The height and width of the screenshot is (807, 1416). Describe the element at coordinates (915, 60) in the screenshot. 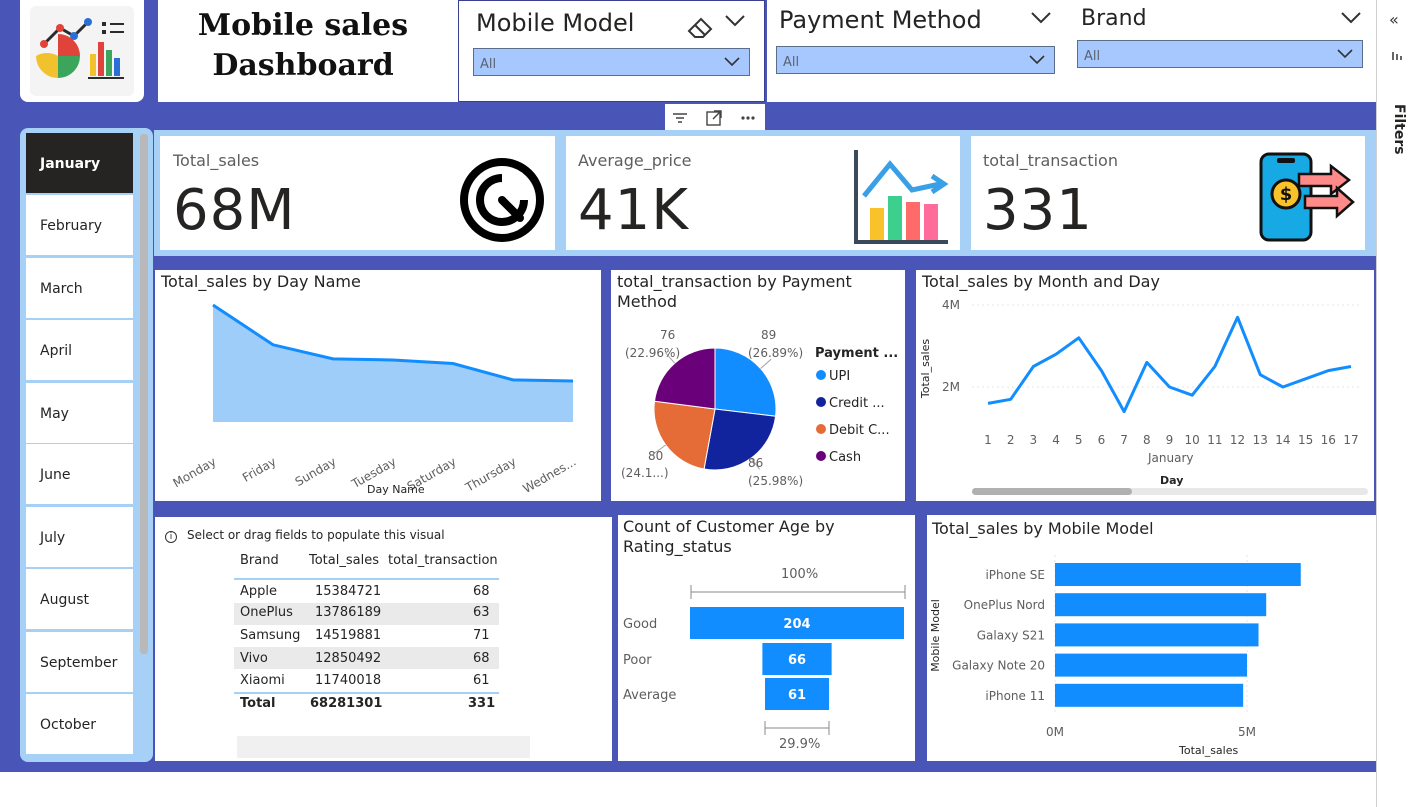

I see `slicer-payment-dropdown: All` at that location.